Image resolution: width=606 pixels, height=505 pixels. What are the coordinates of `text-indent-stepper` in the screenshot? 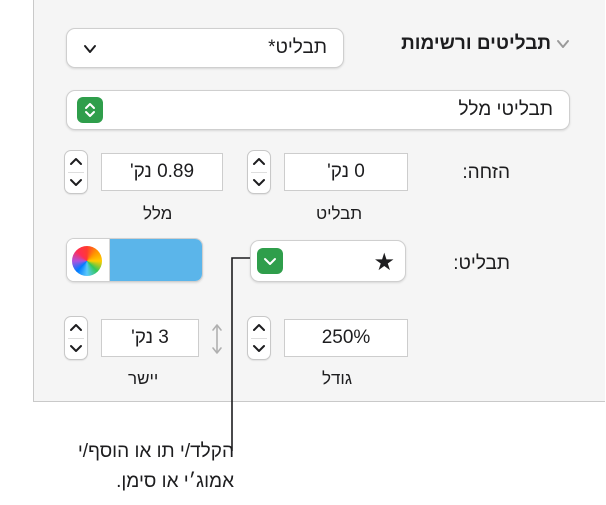 It's located at (76, 172).